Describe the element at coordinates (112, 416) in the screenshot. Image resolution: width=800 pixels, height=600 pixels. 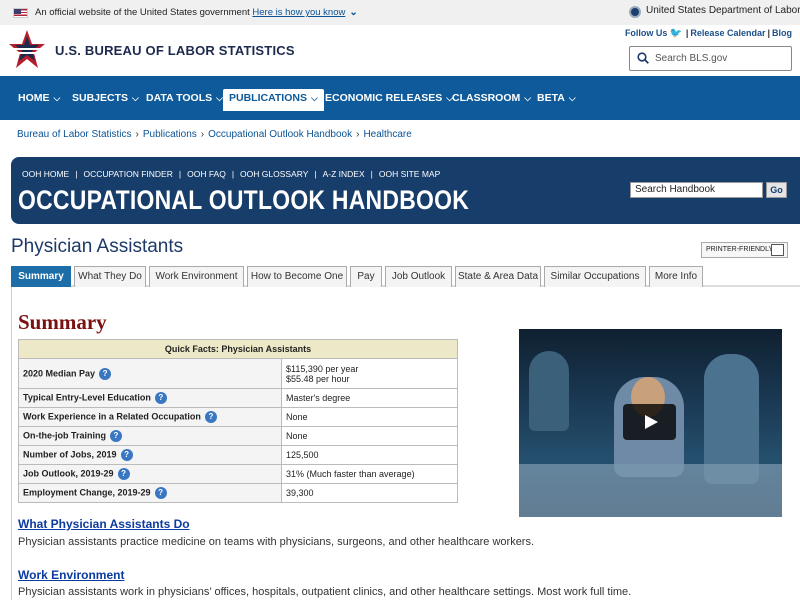
I see `work-experience-label: Work Experience in a Related Occupation` at that location.